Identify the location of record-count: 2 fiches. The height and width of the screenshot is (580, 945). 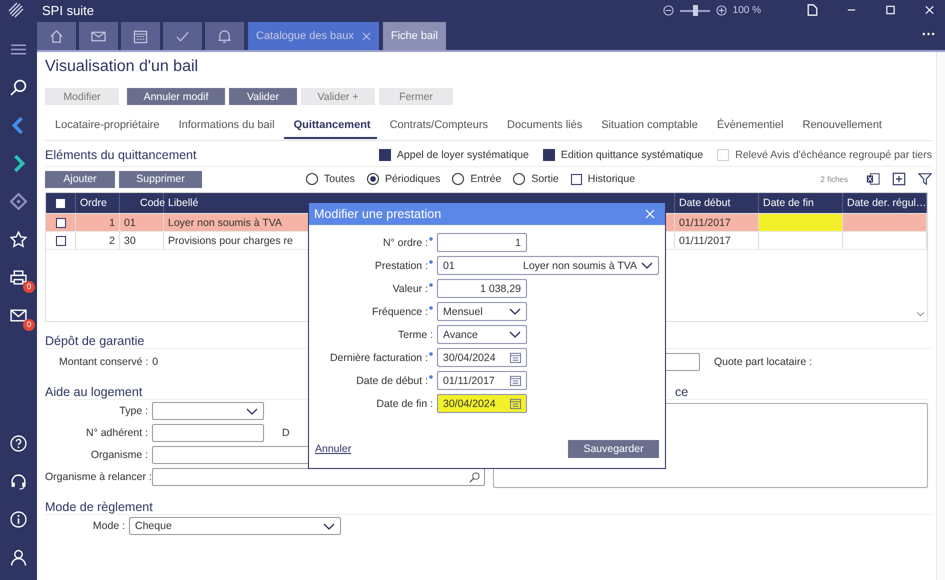
(834, 179).